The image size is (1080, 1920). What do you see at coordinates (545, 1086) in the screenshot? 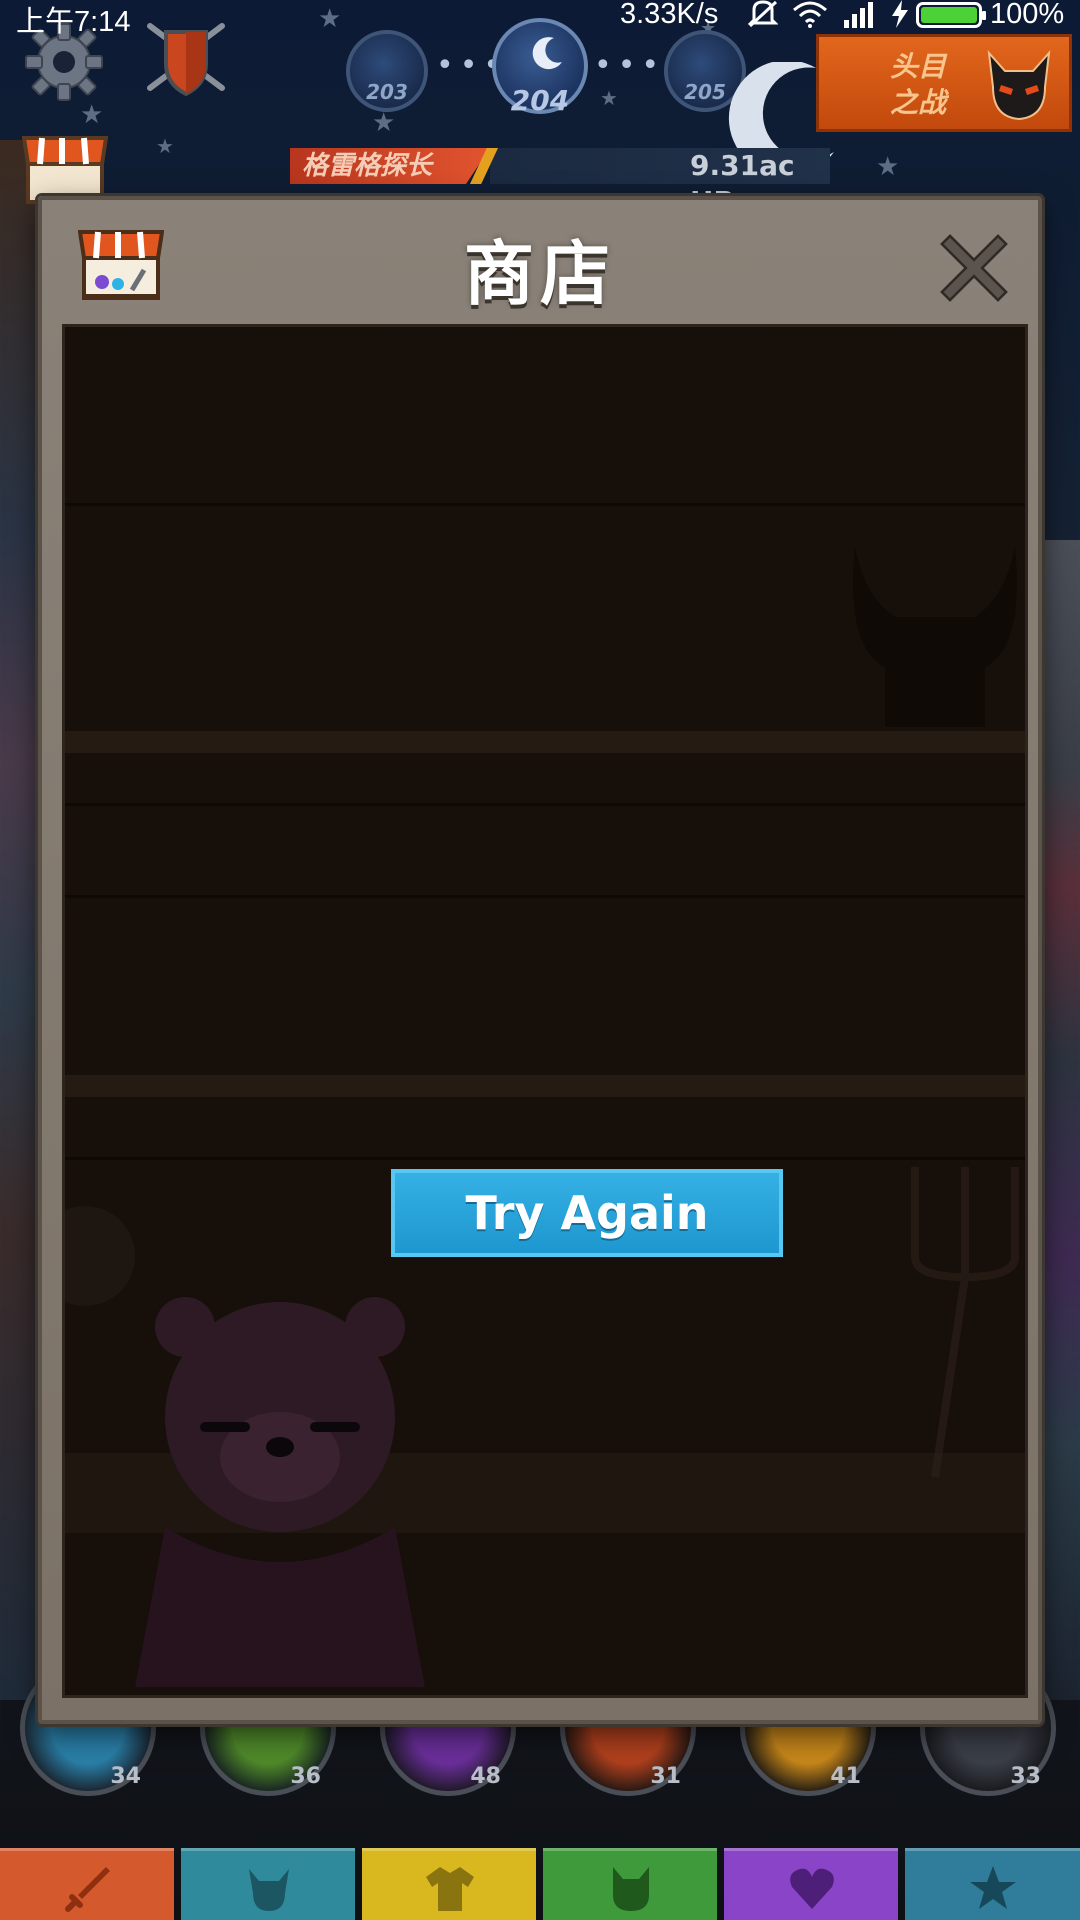
I see `shelf-board` at bounding box center [545, 1086].